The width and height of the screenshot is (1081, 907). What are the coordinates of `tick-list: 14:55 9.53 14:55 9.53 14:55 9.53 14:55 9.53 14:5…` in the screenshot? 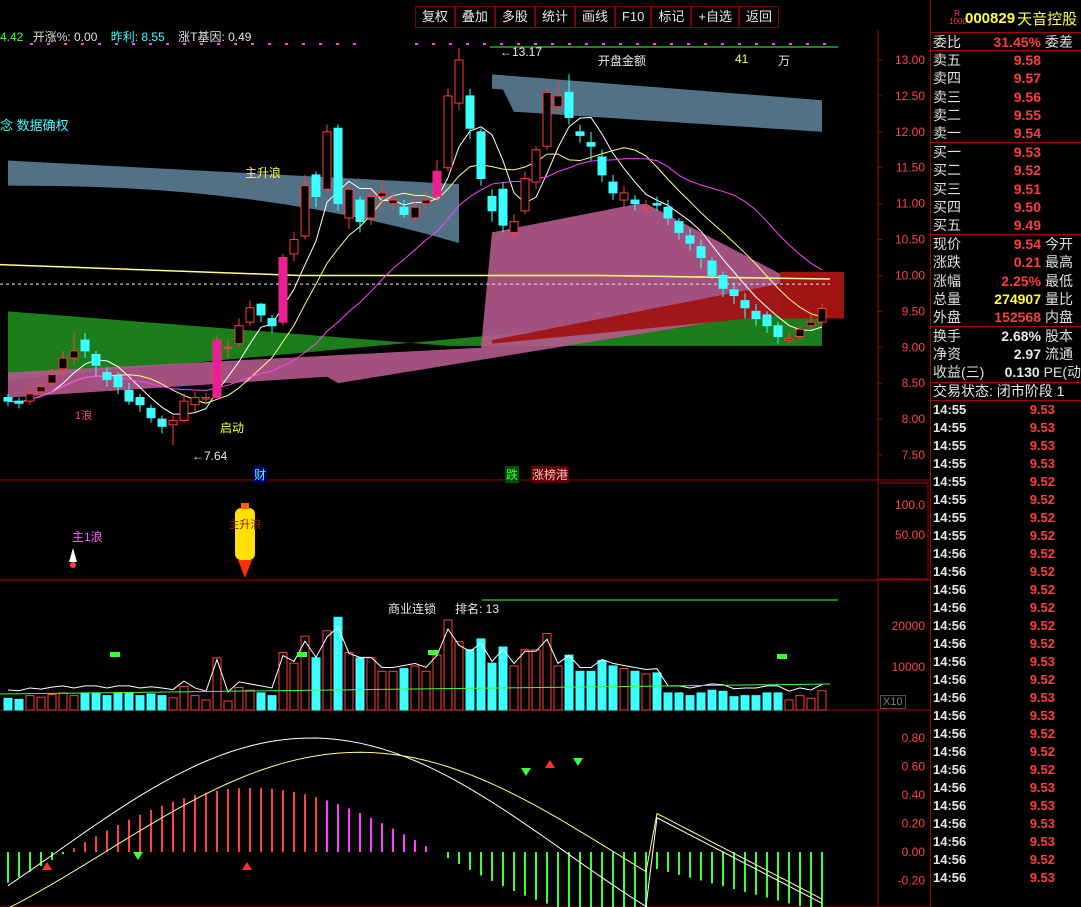 It's located at (1006, 643).